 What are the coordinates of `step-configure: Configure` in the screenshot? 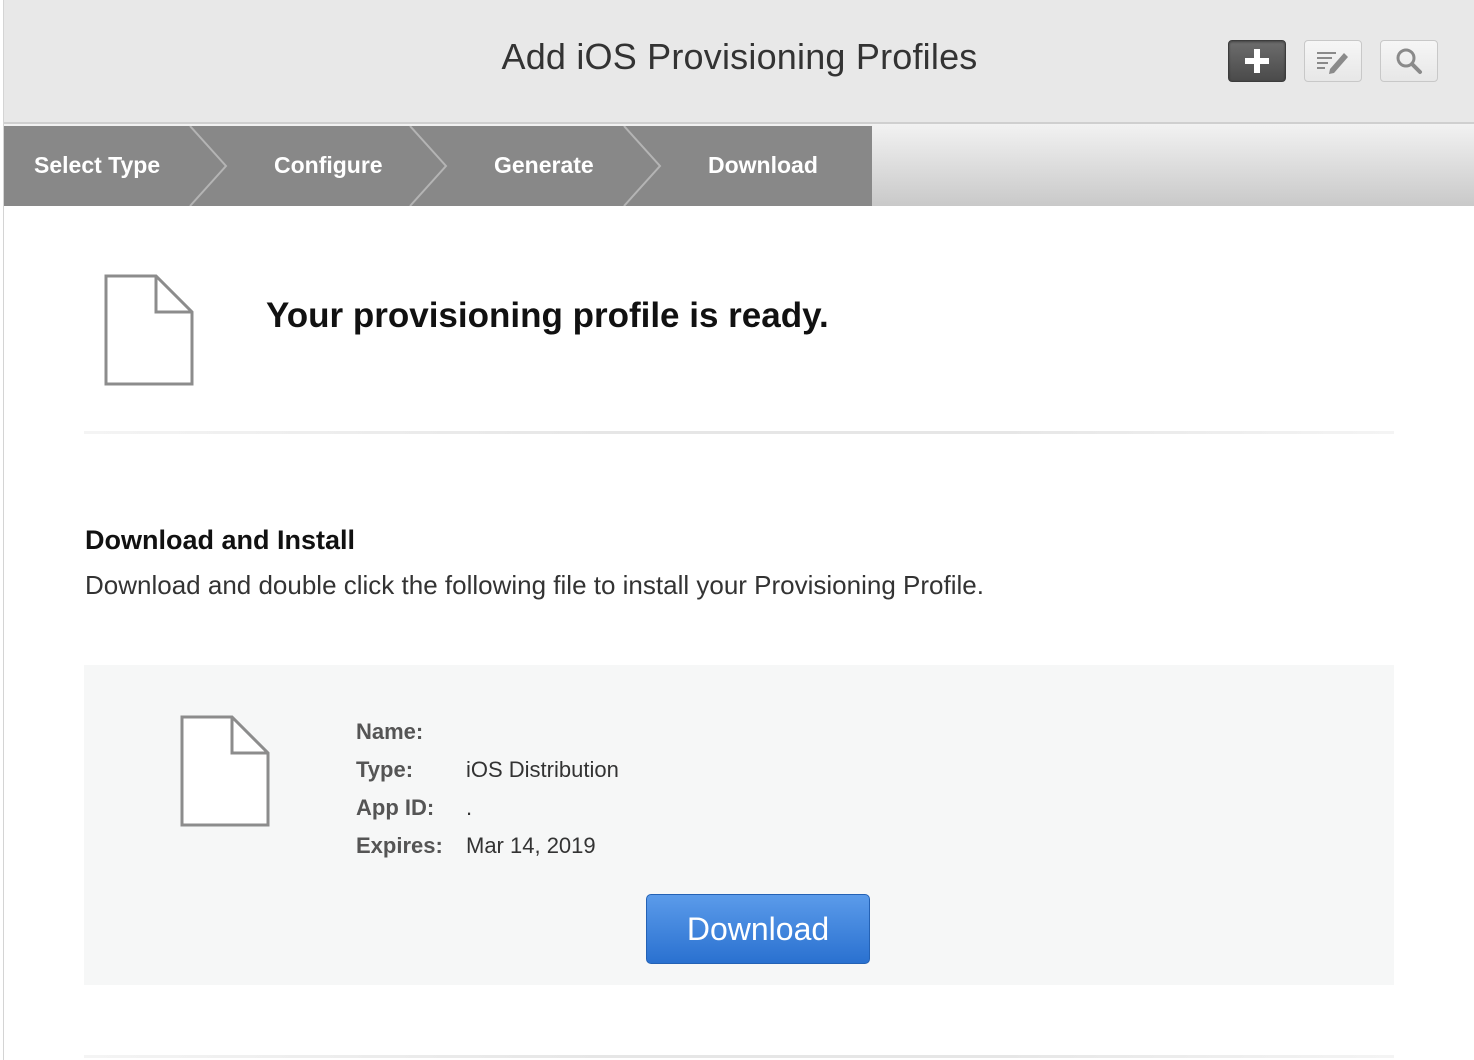 It's located at (328, 165).